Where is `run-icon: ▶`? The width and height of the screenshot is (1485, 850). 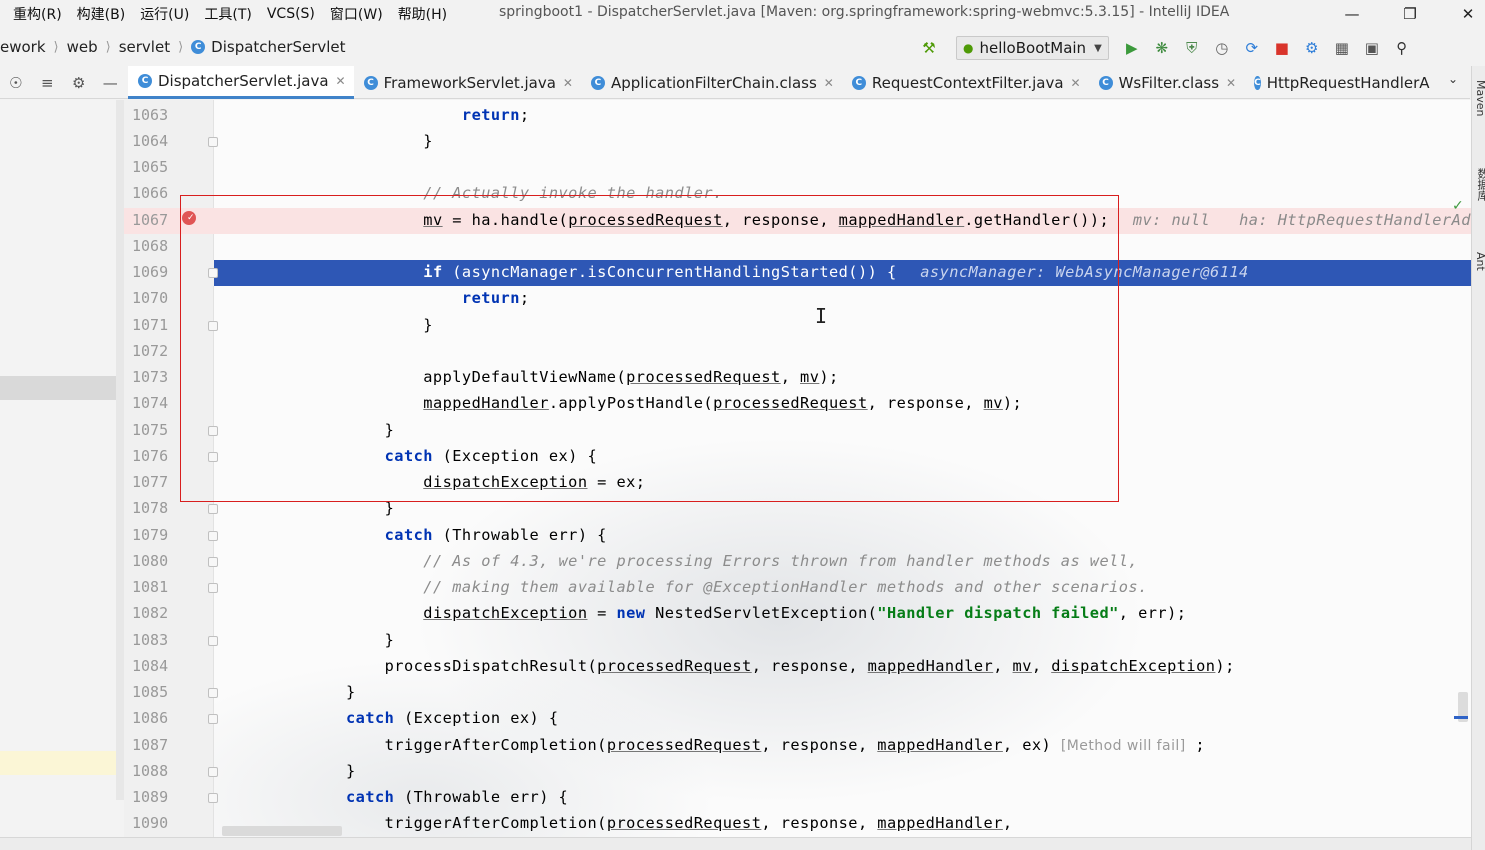 run-icon: ▶ is located at coordinates (1132, 48).